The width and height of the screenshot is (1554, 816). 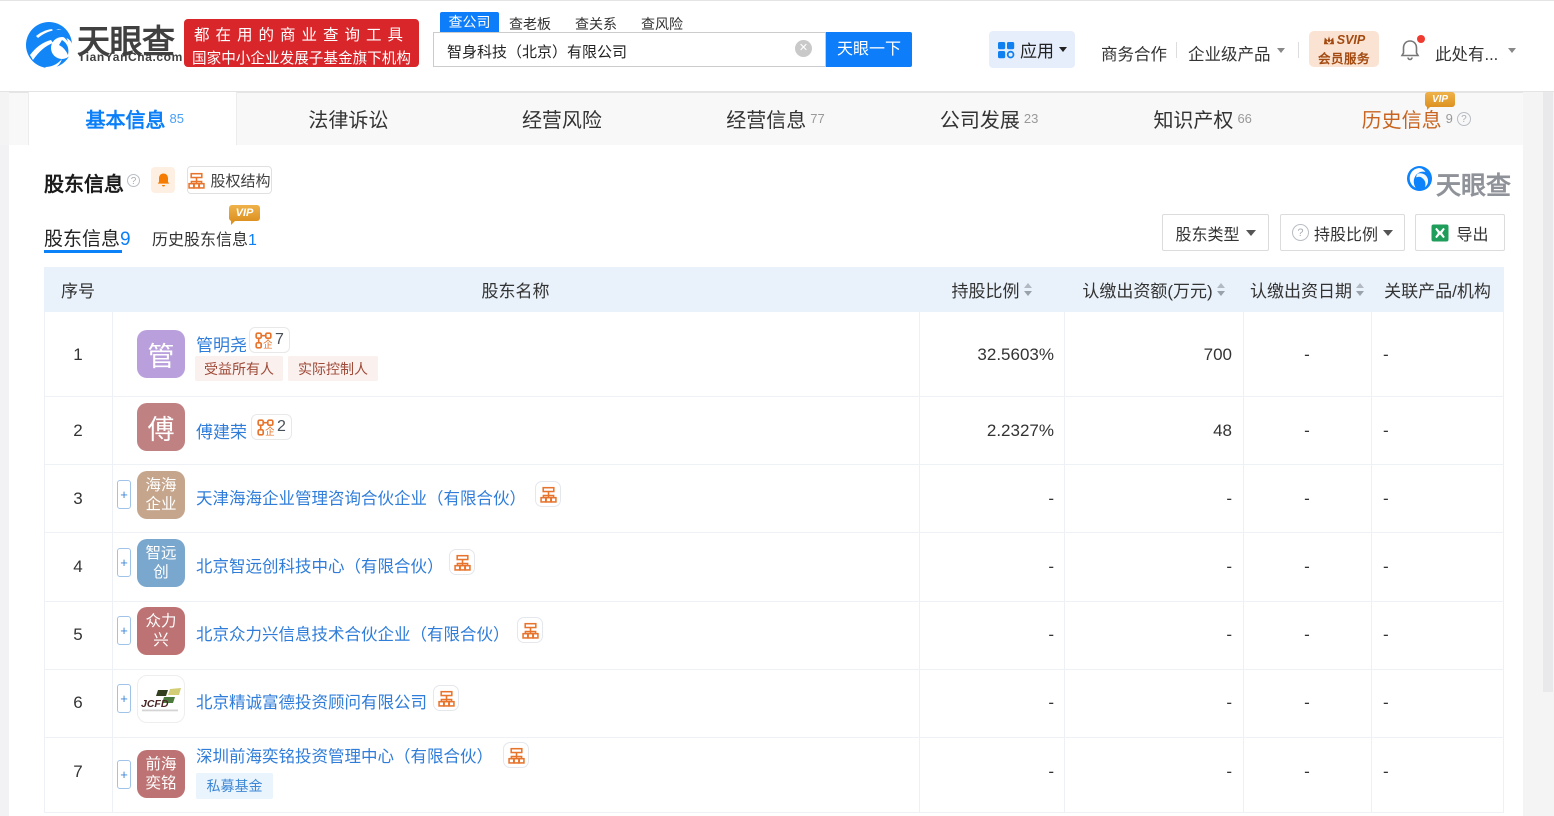 I want to click on svg-text: JCFD, so click(x=155, y=704).